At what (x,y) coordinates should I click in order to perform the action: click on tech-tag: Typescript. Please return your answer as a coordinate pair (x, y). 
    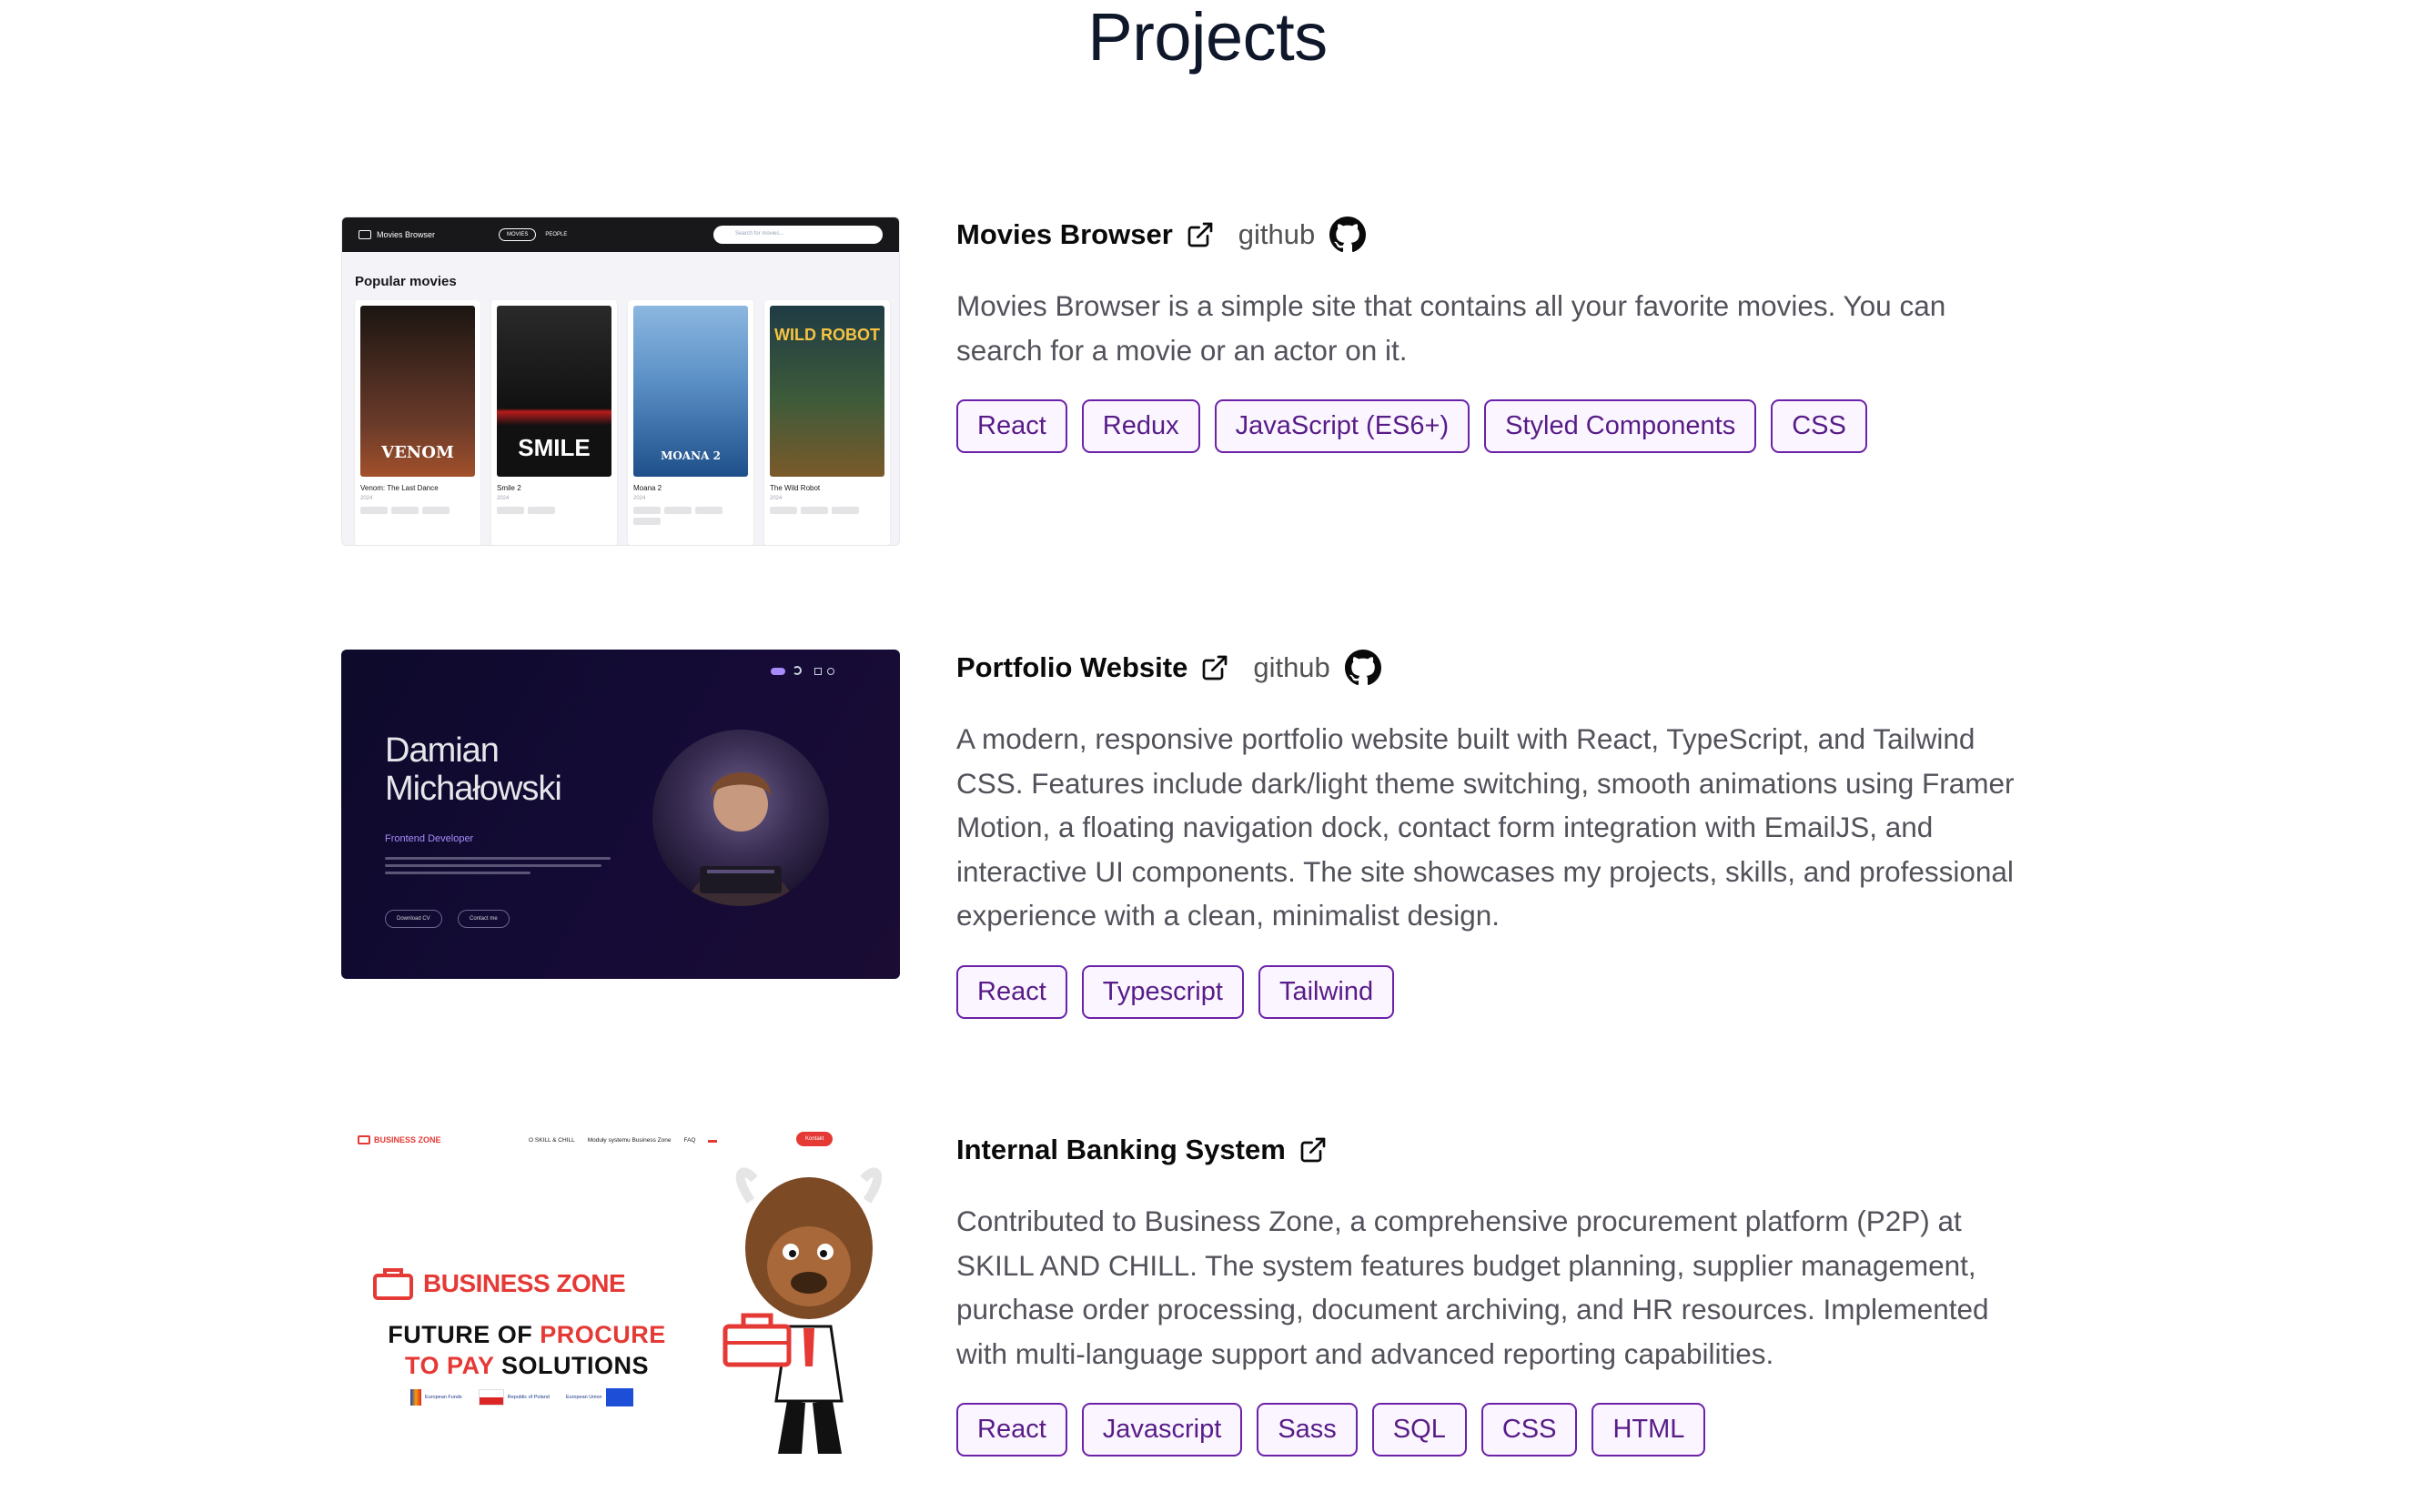
    Looking at the image, I should click on (1162, 992).